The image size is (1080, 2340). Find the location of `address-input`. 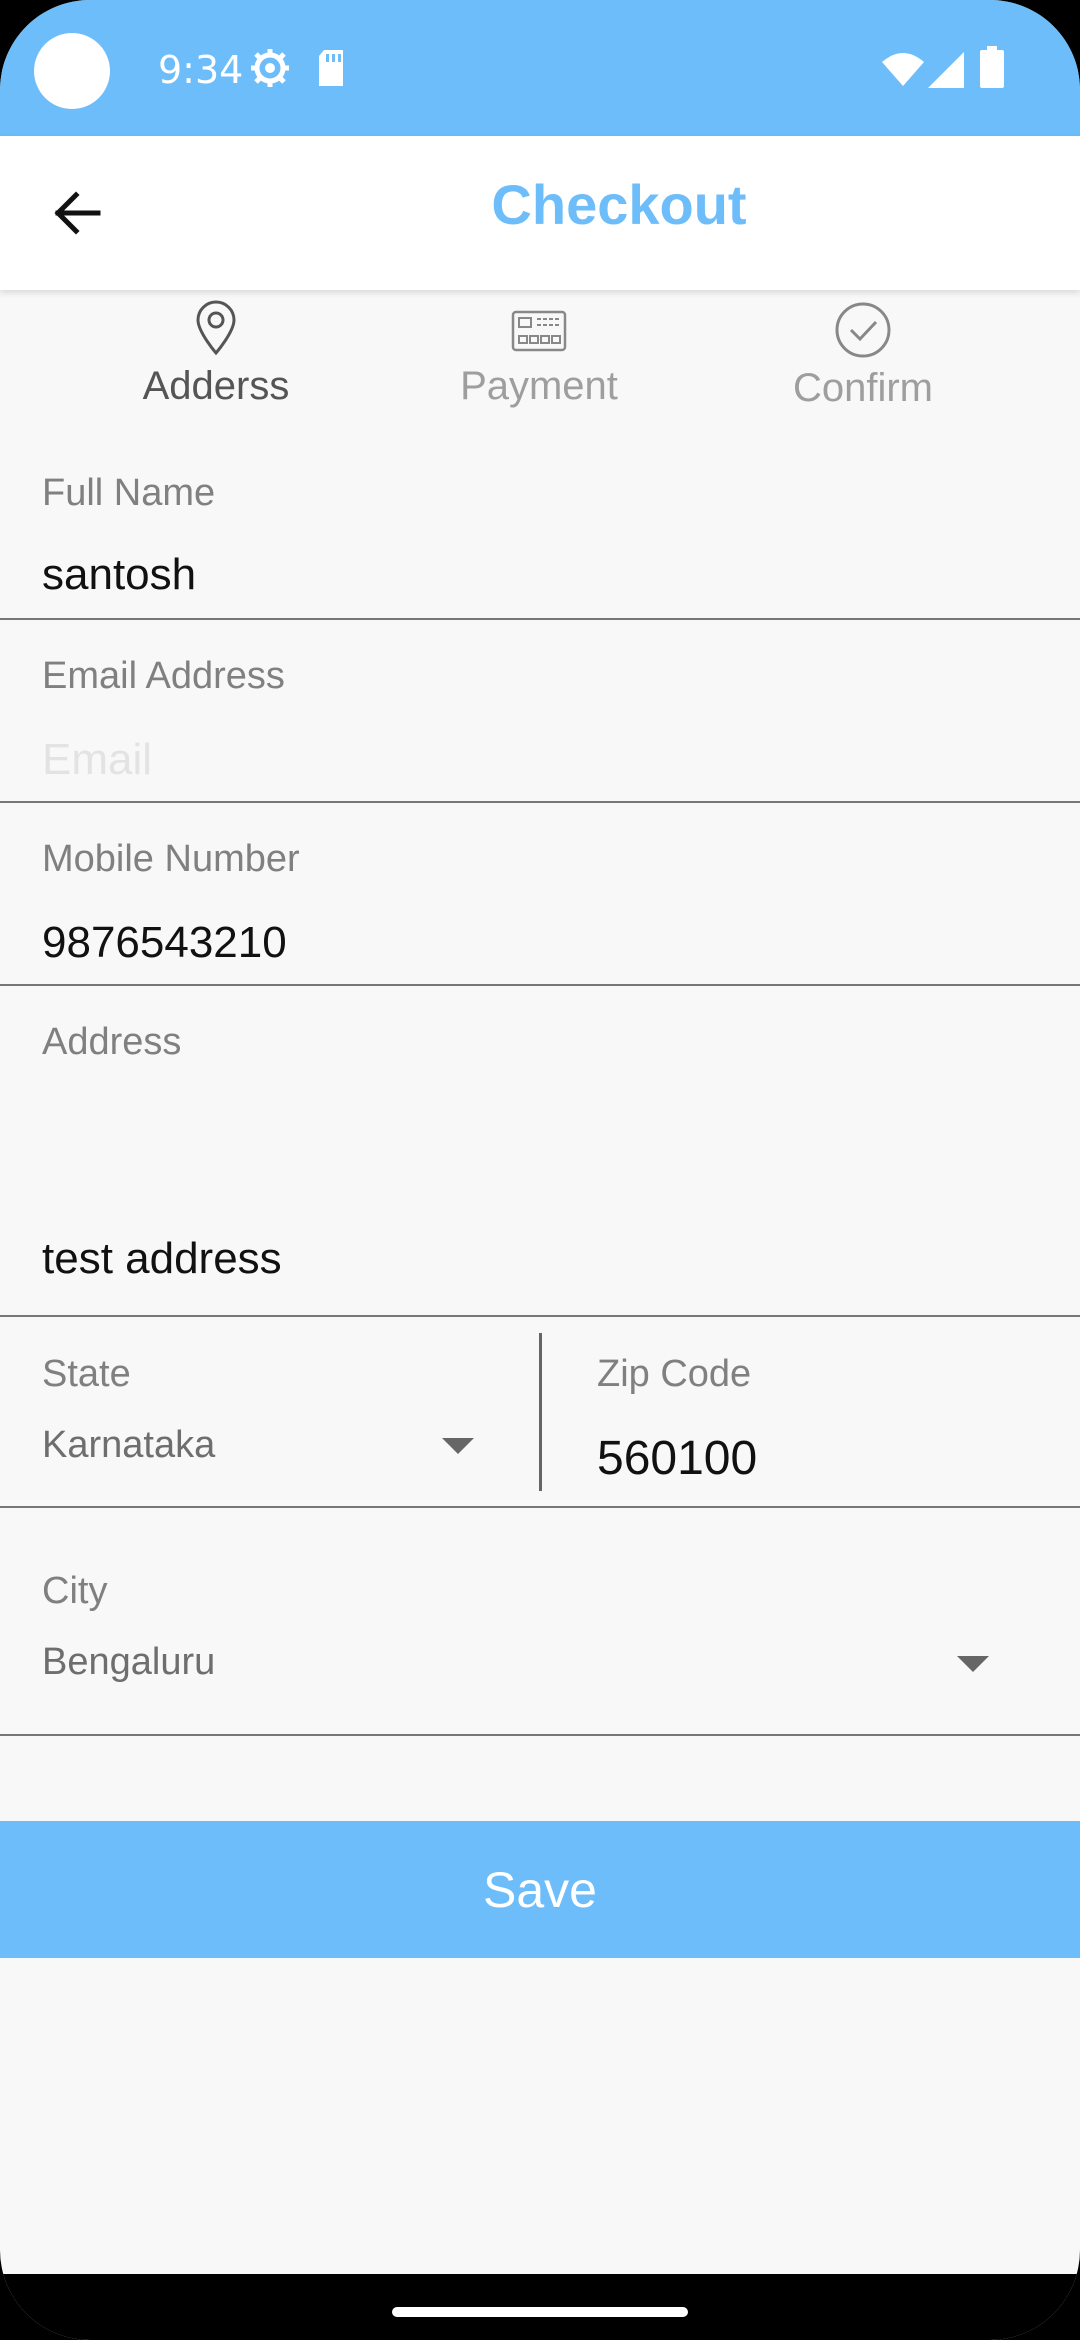

address-input is located at coordinates (492, 1259).